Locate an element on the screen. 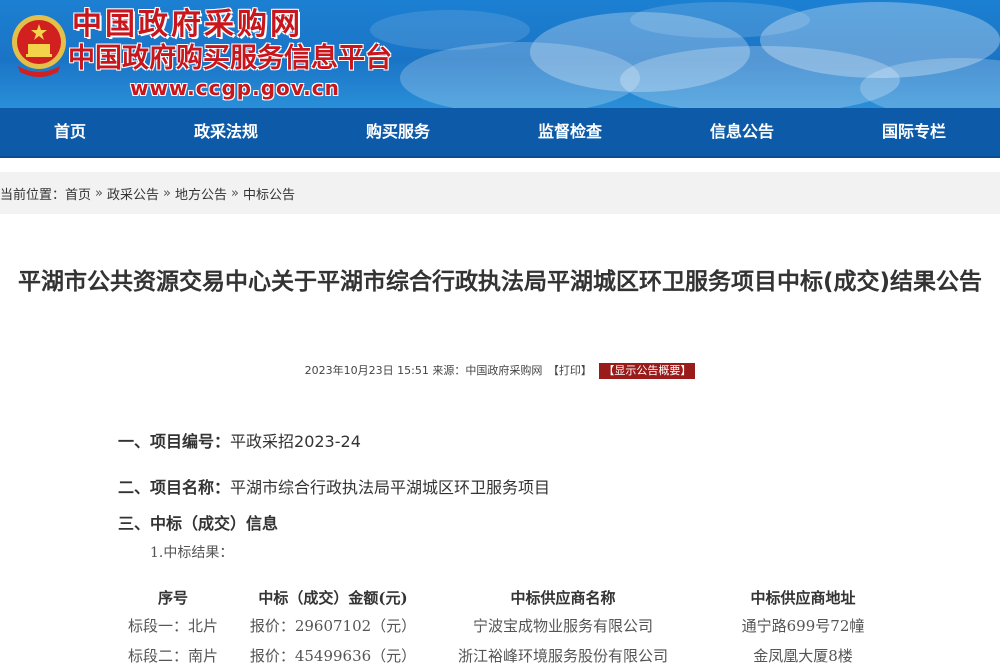  show-overview-button: 【显示公告概要】 is located at coordinates (647, 371).